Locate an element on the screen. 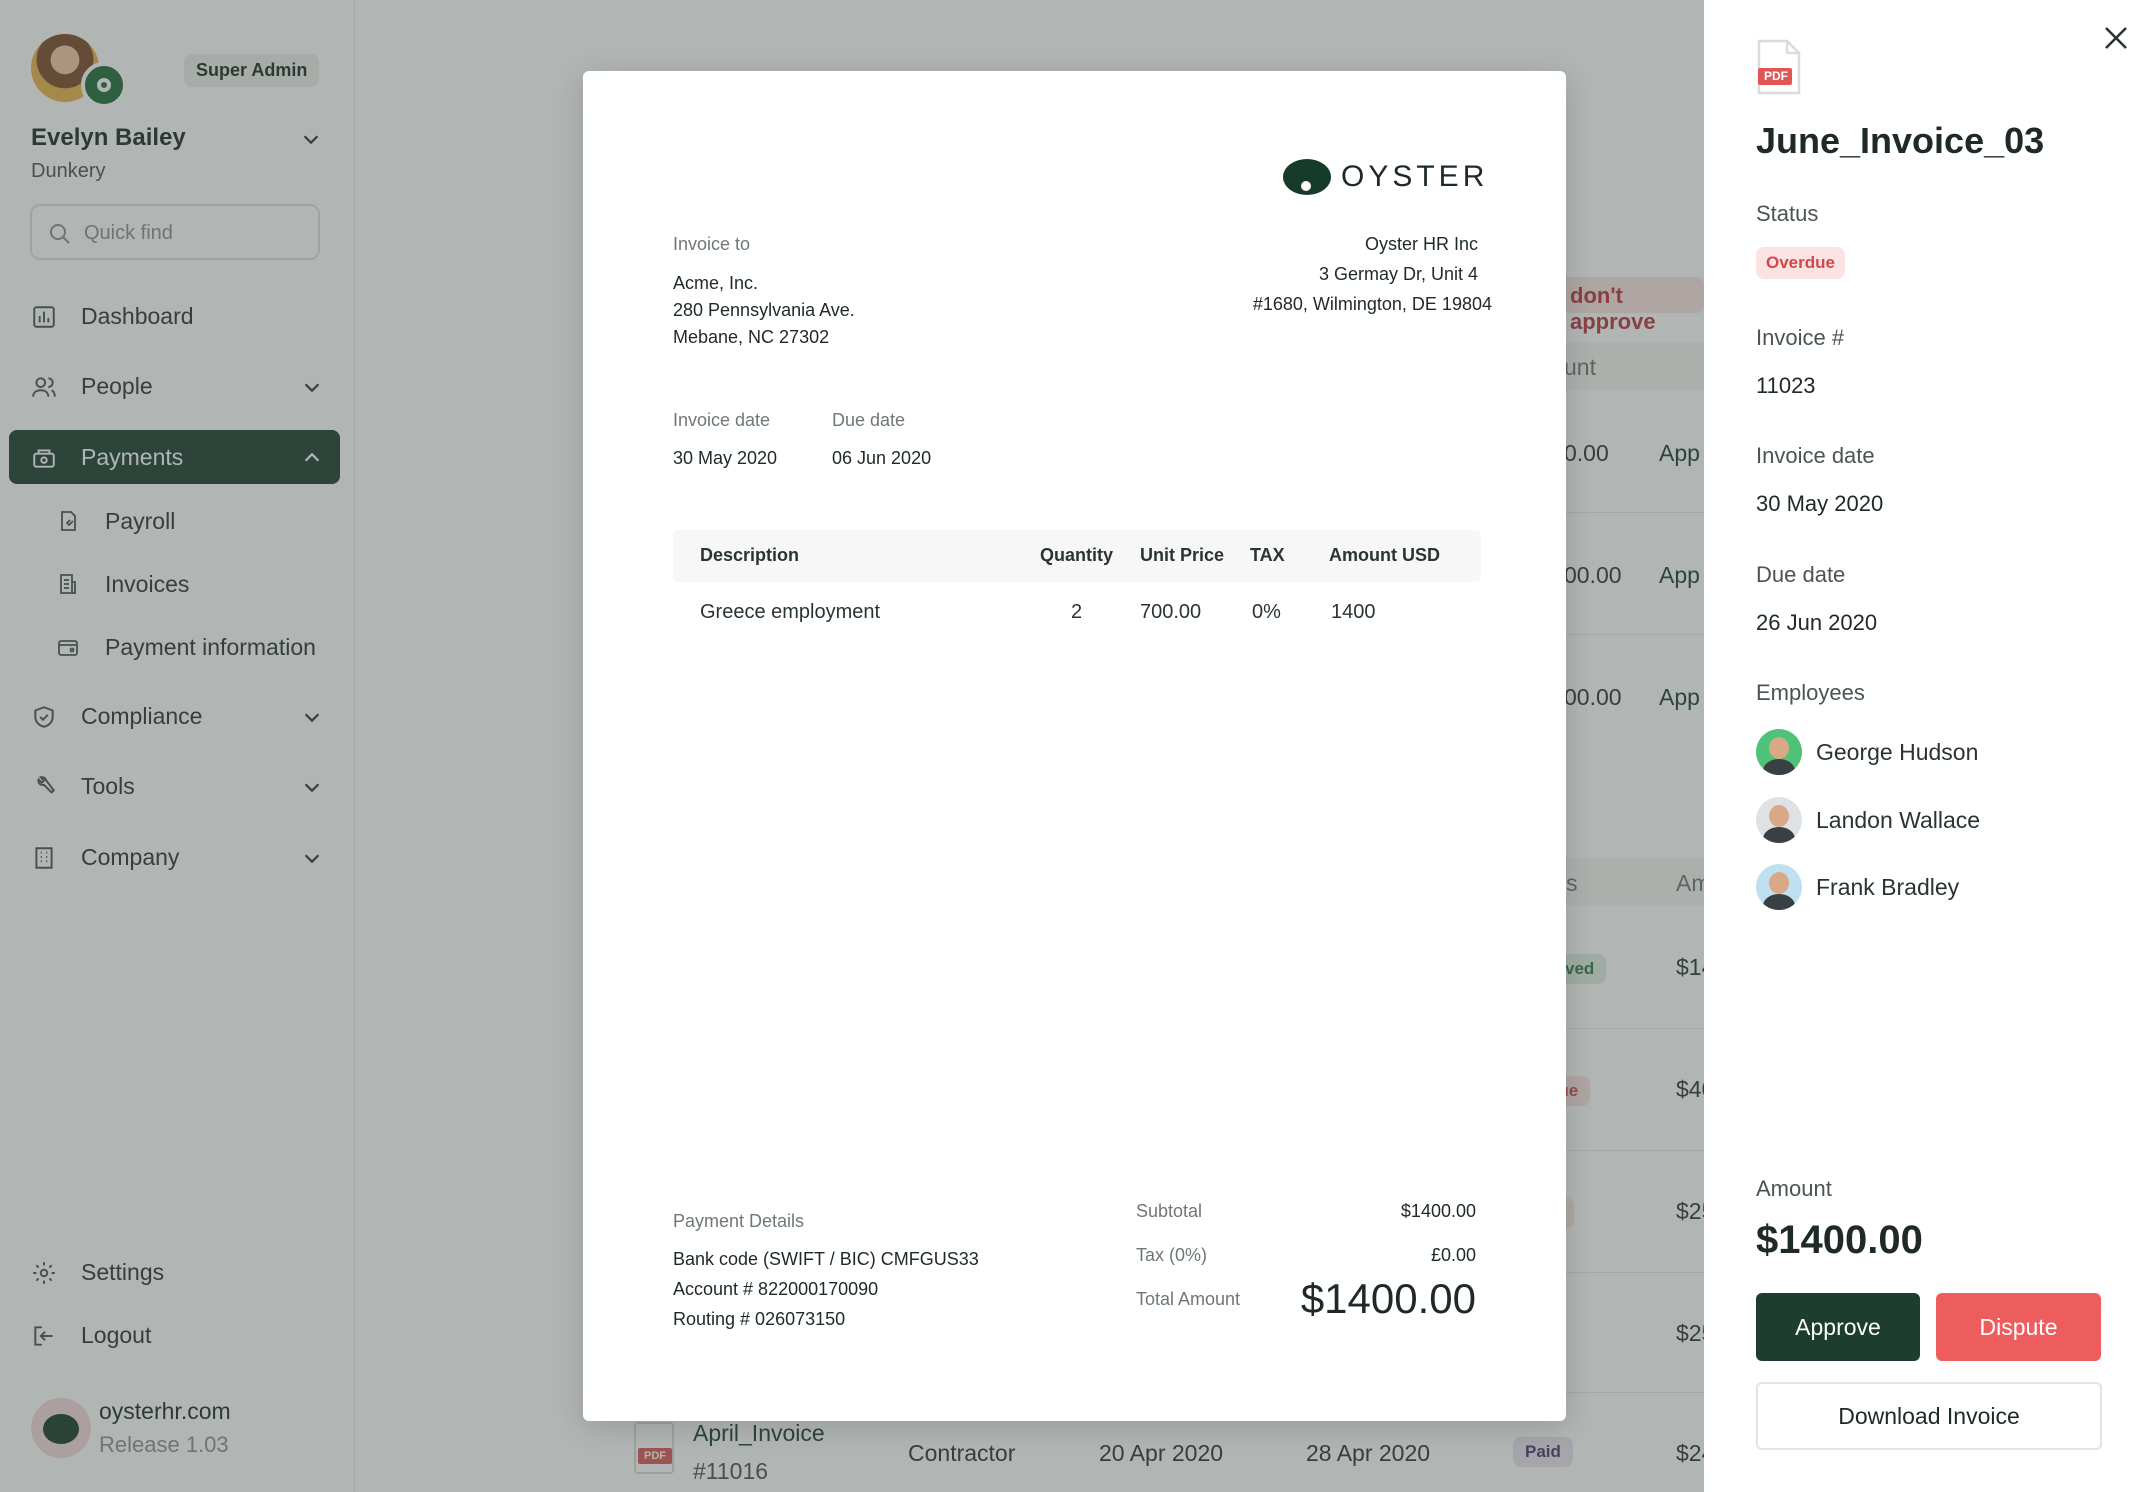 The width and height of the screenshot is (2148, 1492). invoice-number-label: Invoice # is located at coordinates (1800, 337).